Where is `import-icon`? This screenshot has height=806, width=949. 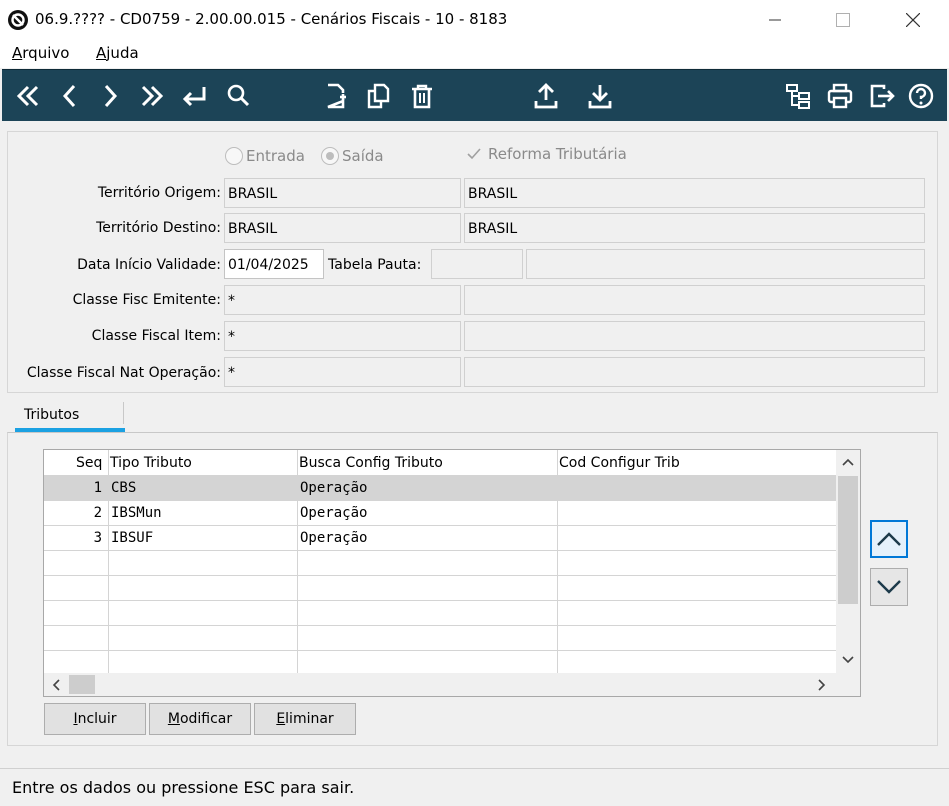
import-icon is located at coordinates (600, 97).